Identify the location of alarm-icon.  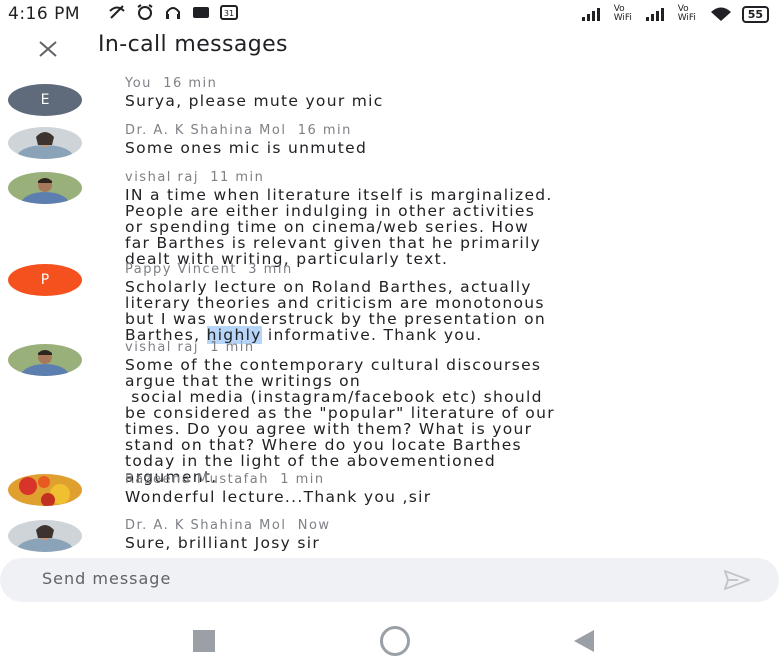
(145, 12).